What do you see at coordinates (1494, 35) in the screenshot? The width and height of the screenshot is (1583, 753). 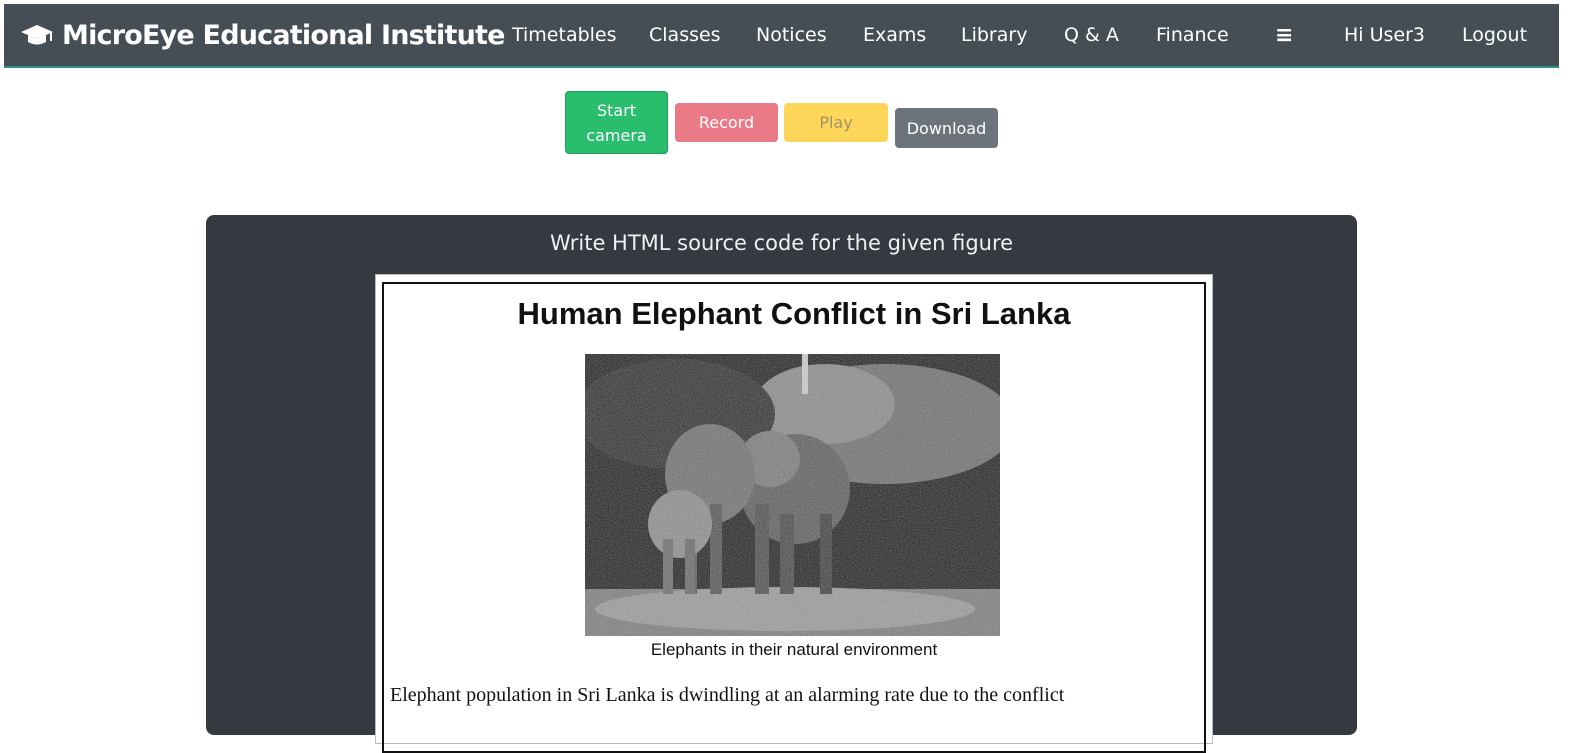 I see `nav-logout: Logout` at bounding box center [1494, 35].